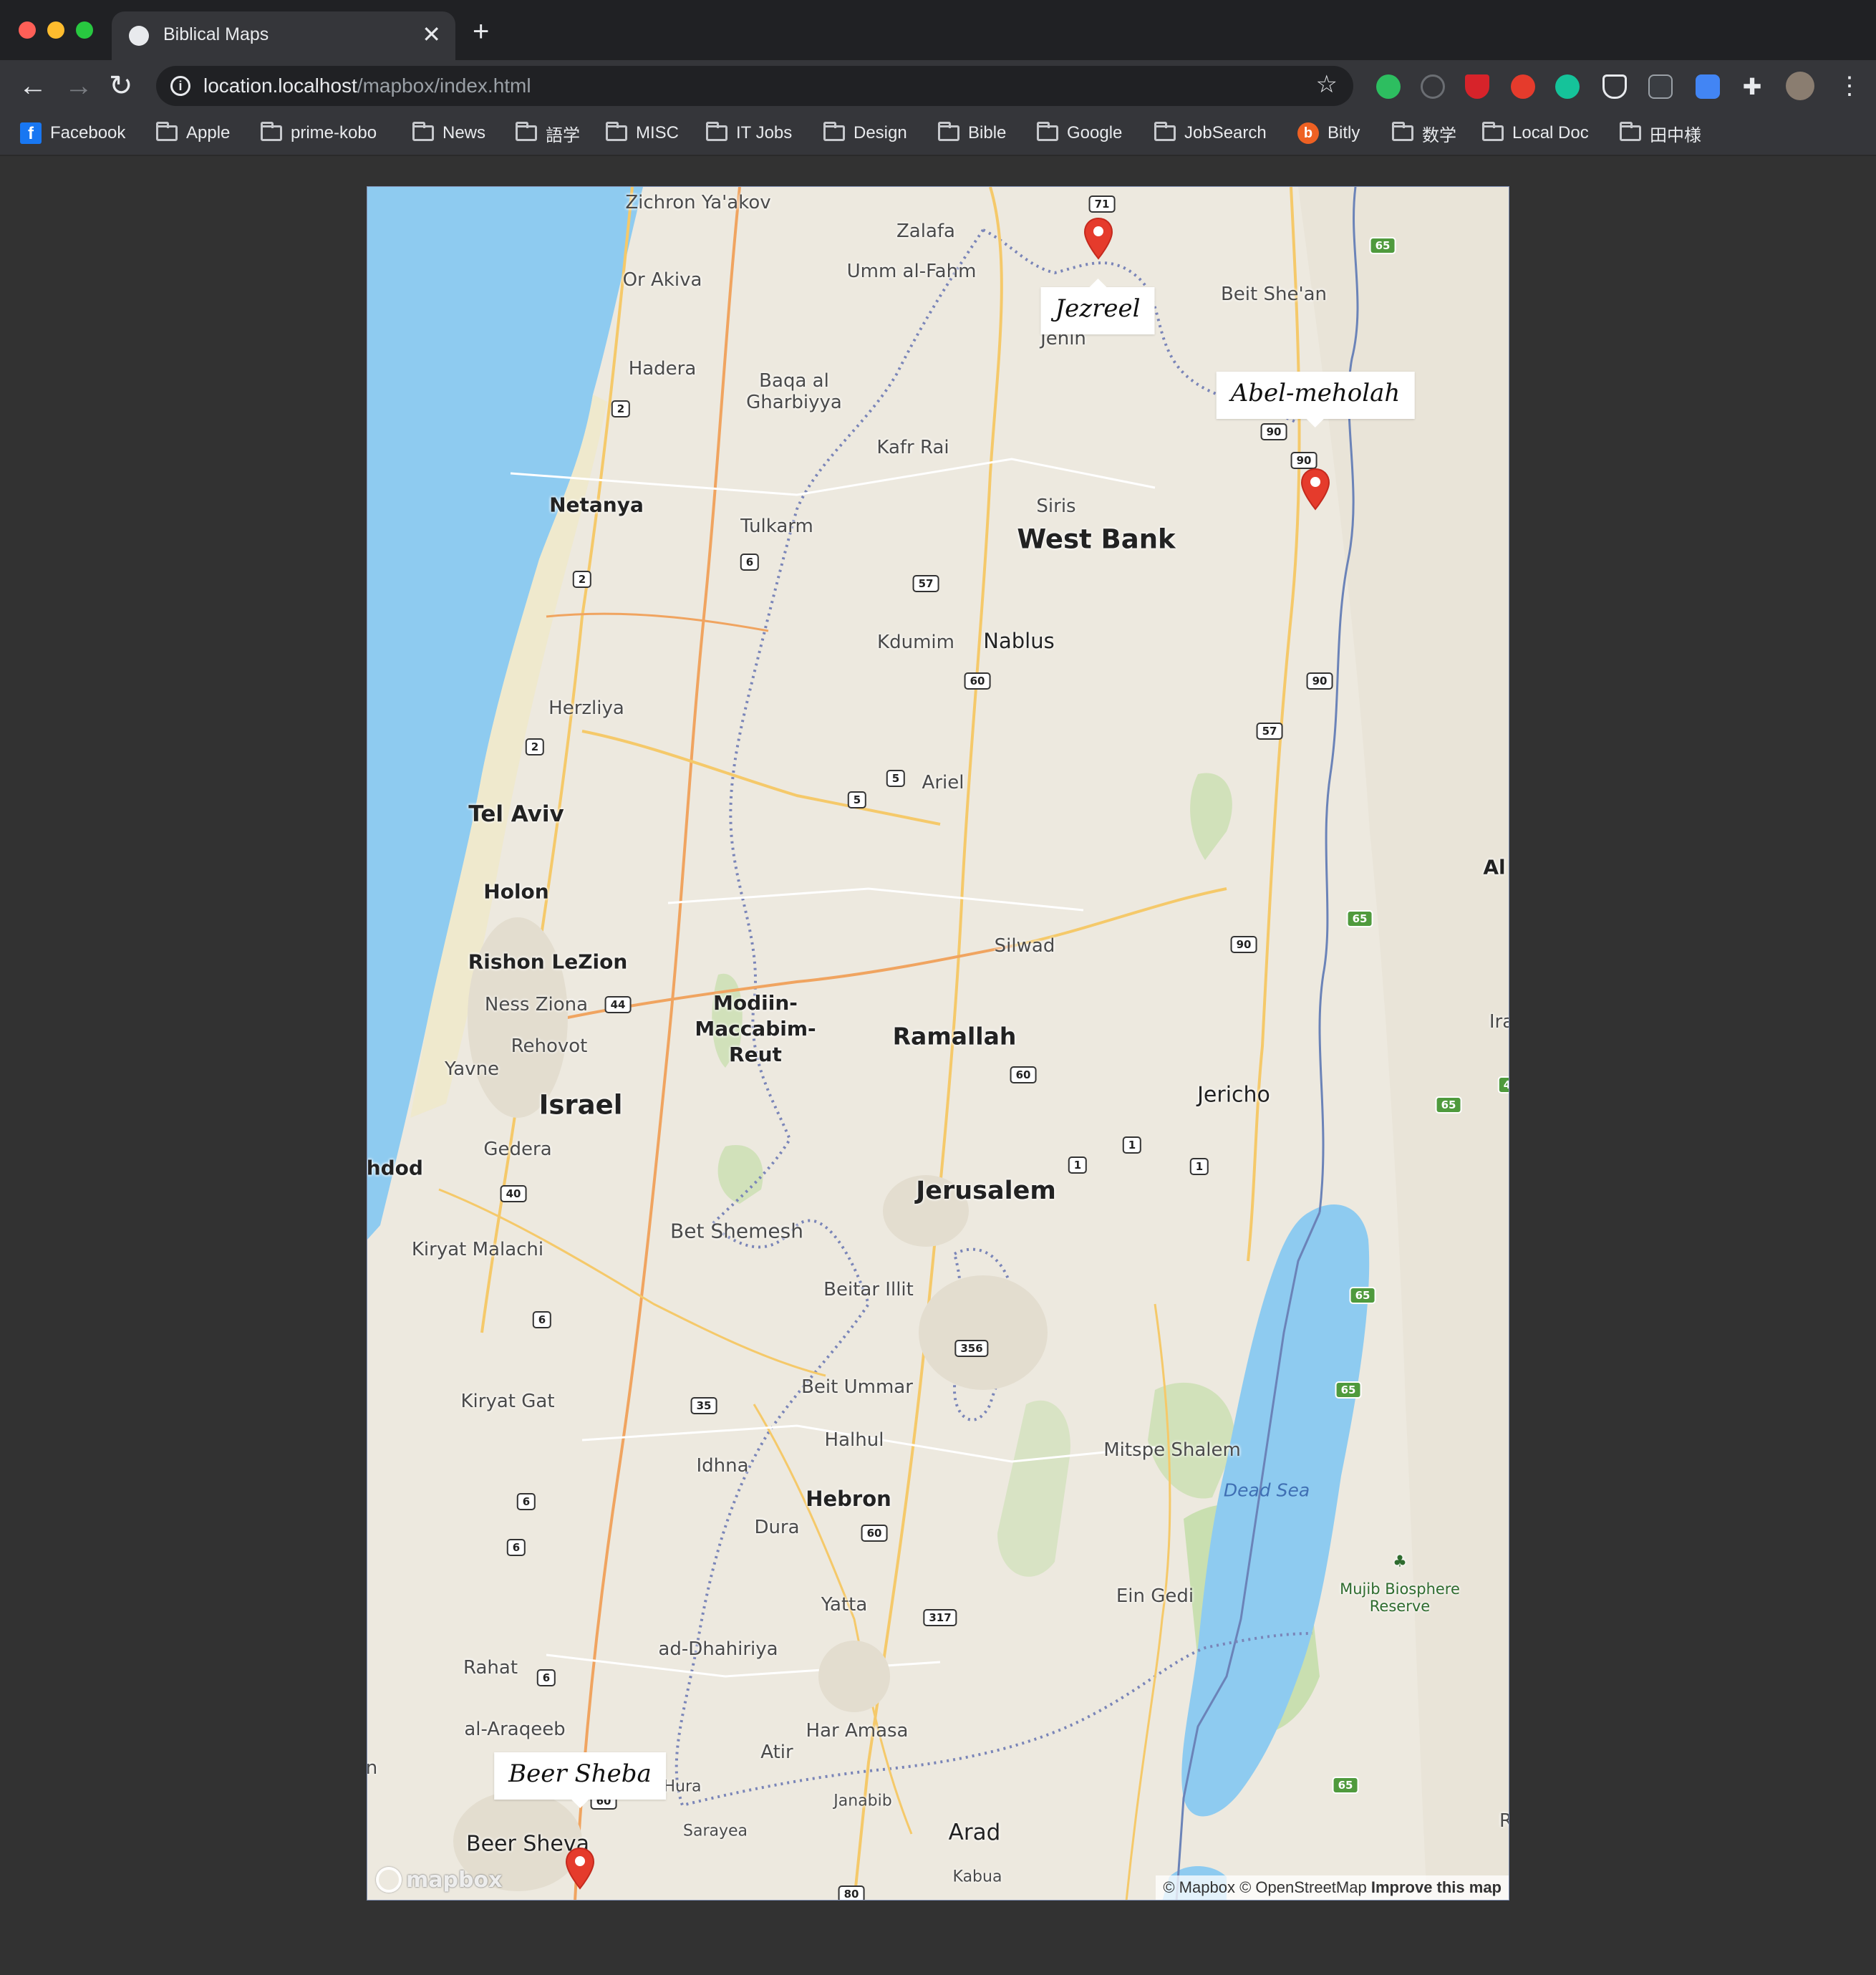 This screenshot has height=1975, width=1876. I want to click on place-label: Ariel, so click(943, 782).